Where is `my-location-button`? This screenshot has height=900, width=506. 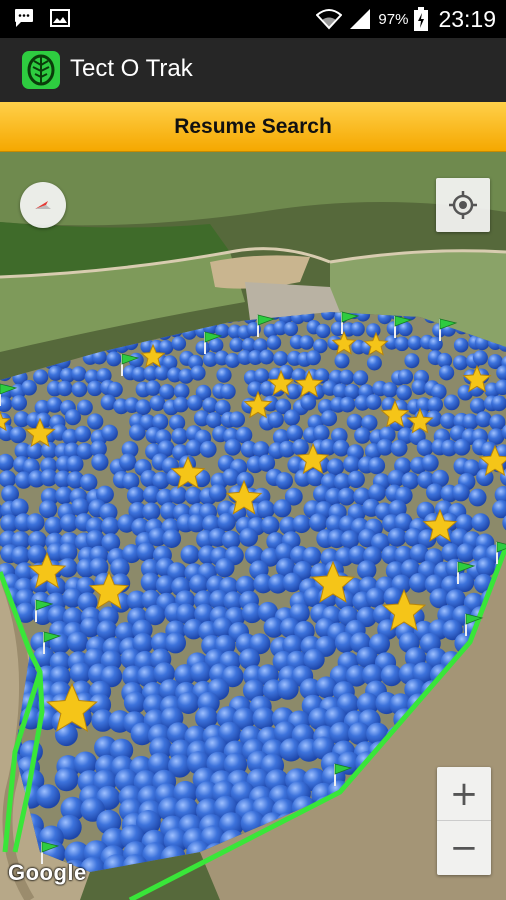
my-location-button is located at coordinates (463, 205).